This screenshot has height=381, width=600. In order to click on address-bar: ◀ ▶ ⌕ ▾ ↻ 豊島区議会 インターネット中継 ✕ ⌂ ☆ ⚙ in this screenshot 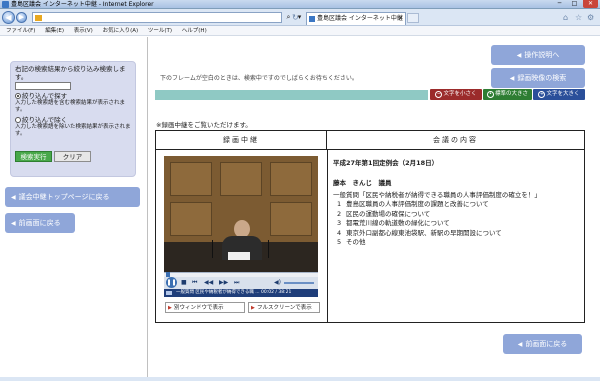, I will do `click(300, 17)`.